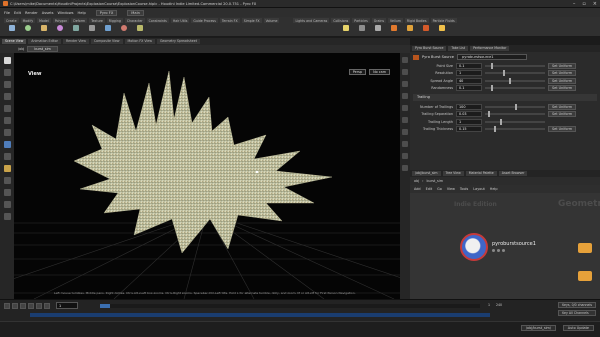 This screenshot has height=337, width=600. Describe the element at coordinates (577, 305) in the screenshot. I see `keys-channels-button: Keys, 0/0 channels` at that location.